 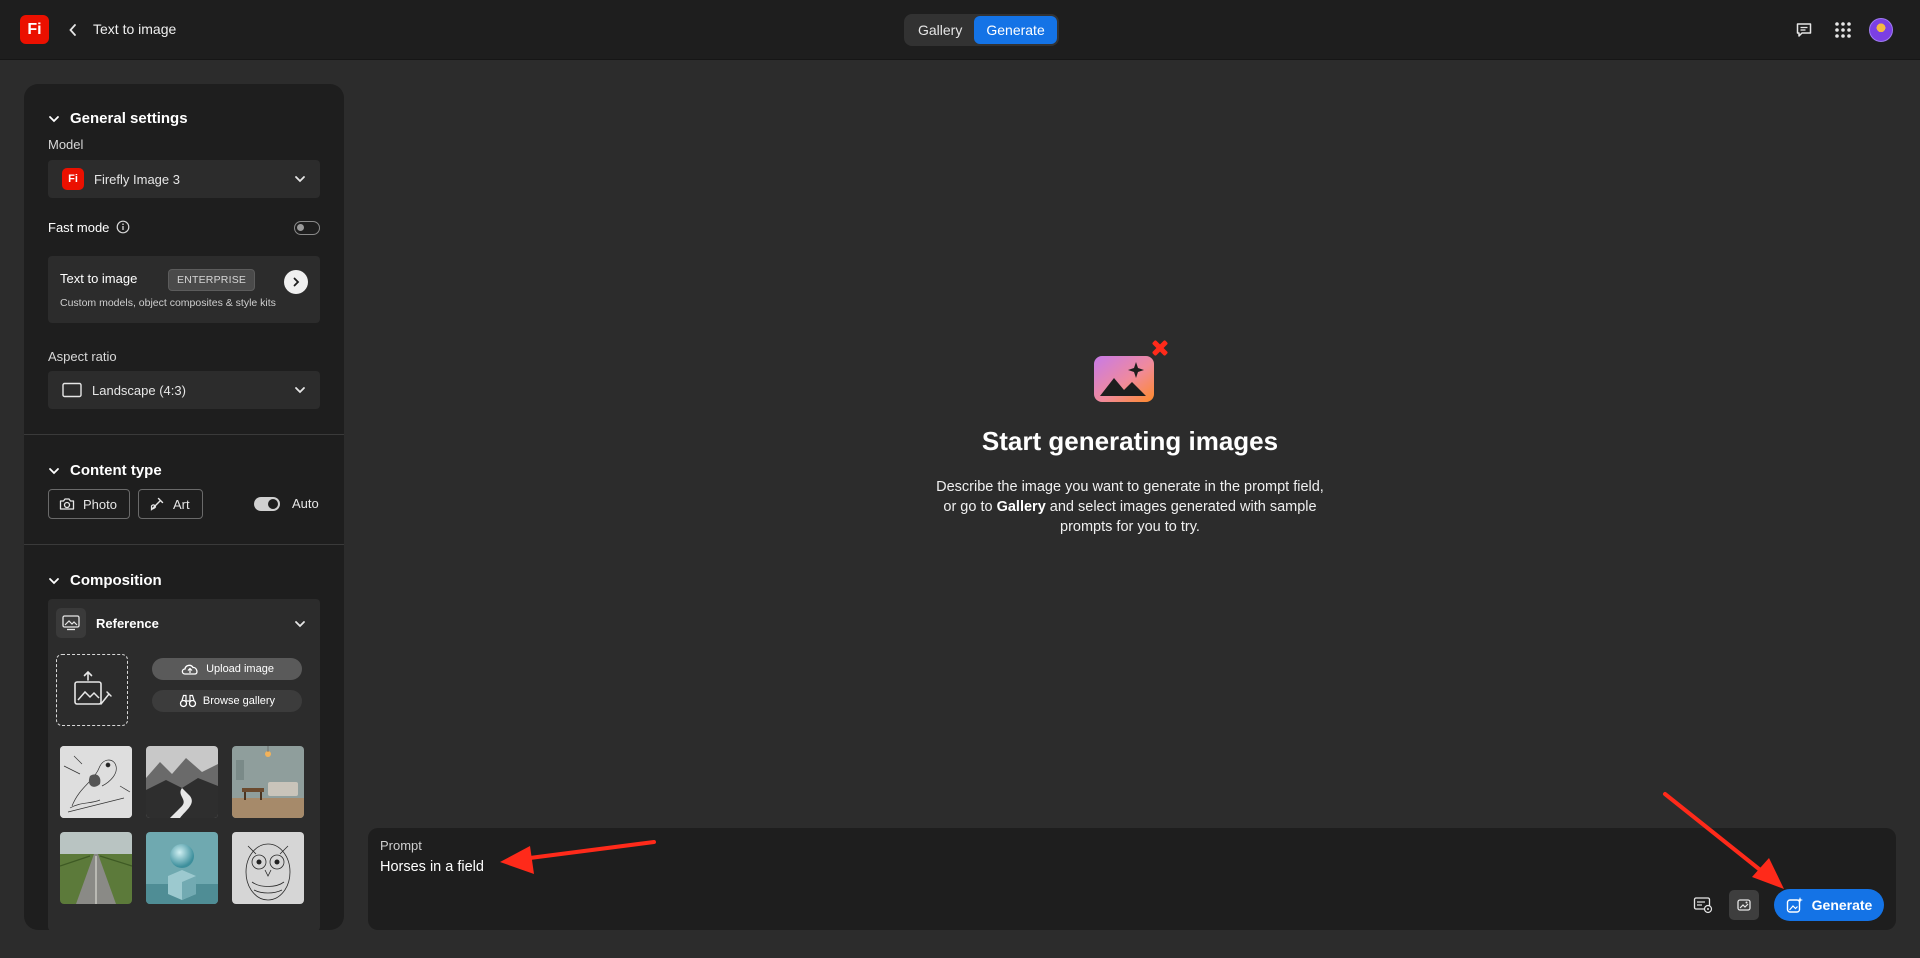 I want to click on image-dropzone, so click(x=92, y=690).